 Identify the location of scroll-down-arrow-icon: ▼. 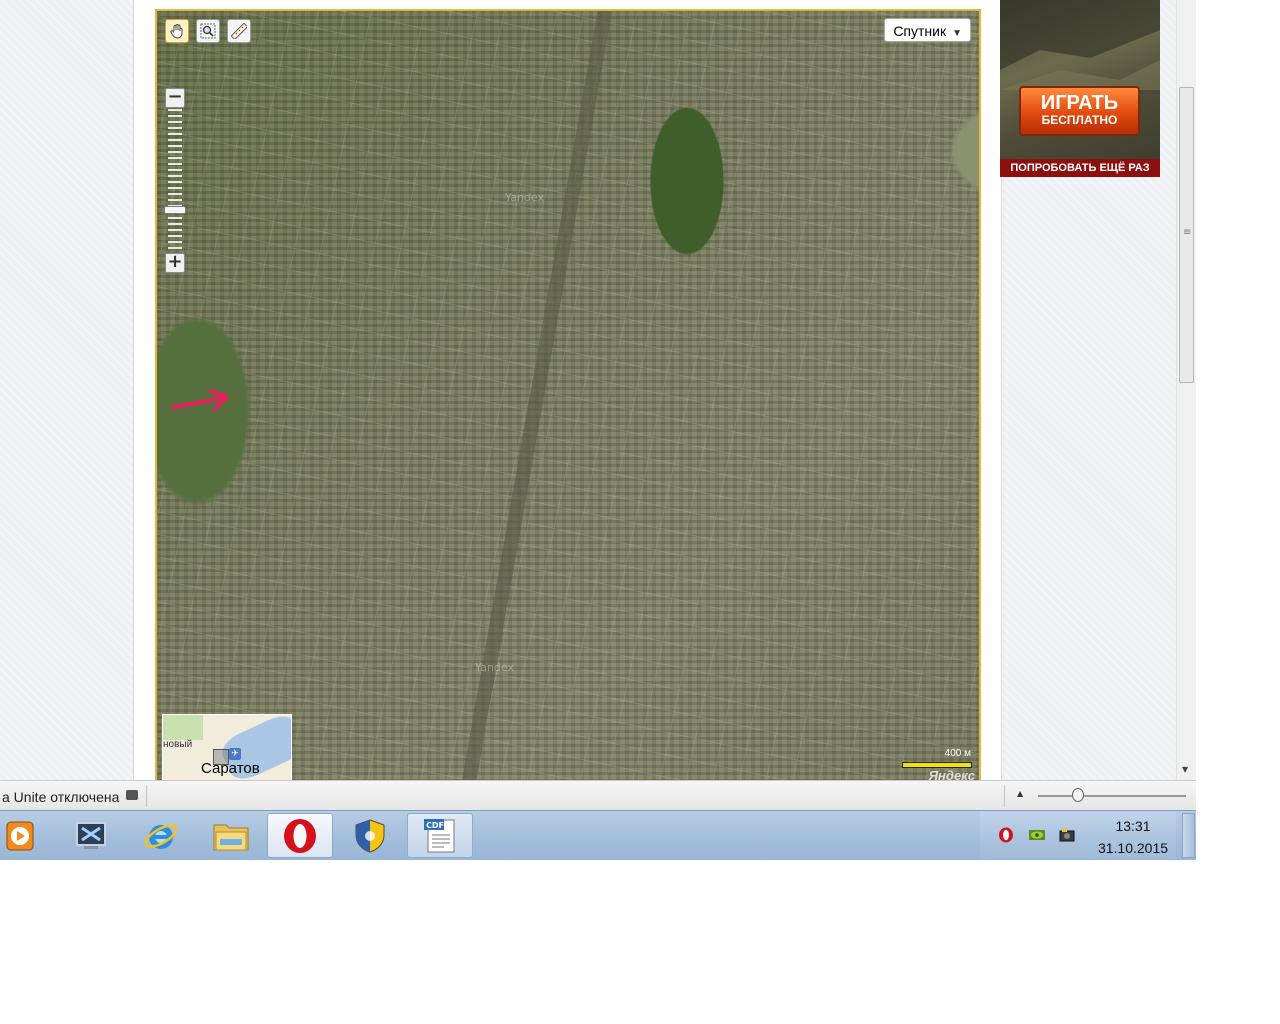
(1185, 769).